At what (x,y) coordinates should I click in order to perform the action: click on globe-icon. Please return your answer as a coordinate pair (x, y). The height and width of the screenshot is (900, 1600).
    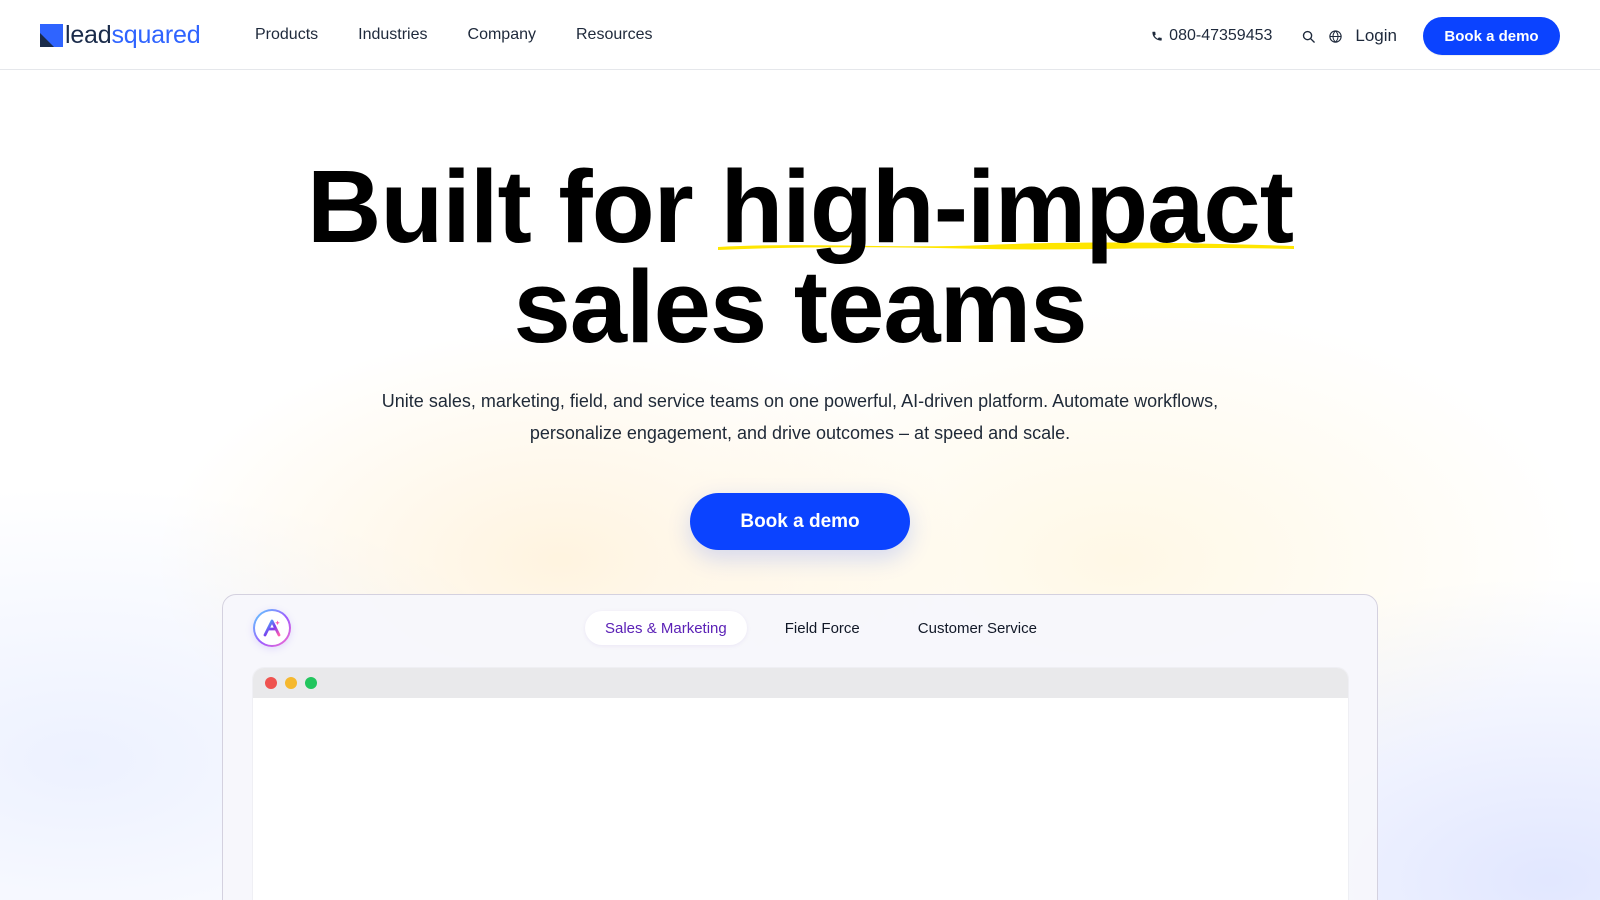
    Looking at the image, I should click on (1335, 36).